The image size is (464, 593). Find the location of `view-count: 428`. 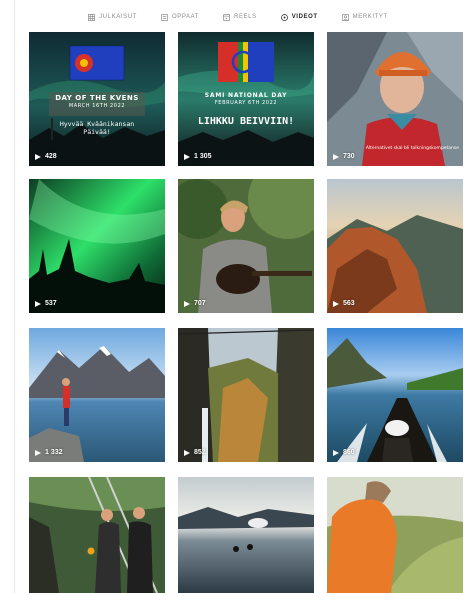

view-count: 428 is located at coordinates (46, 156).